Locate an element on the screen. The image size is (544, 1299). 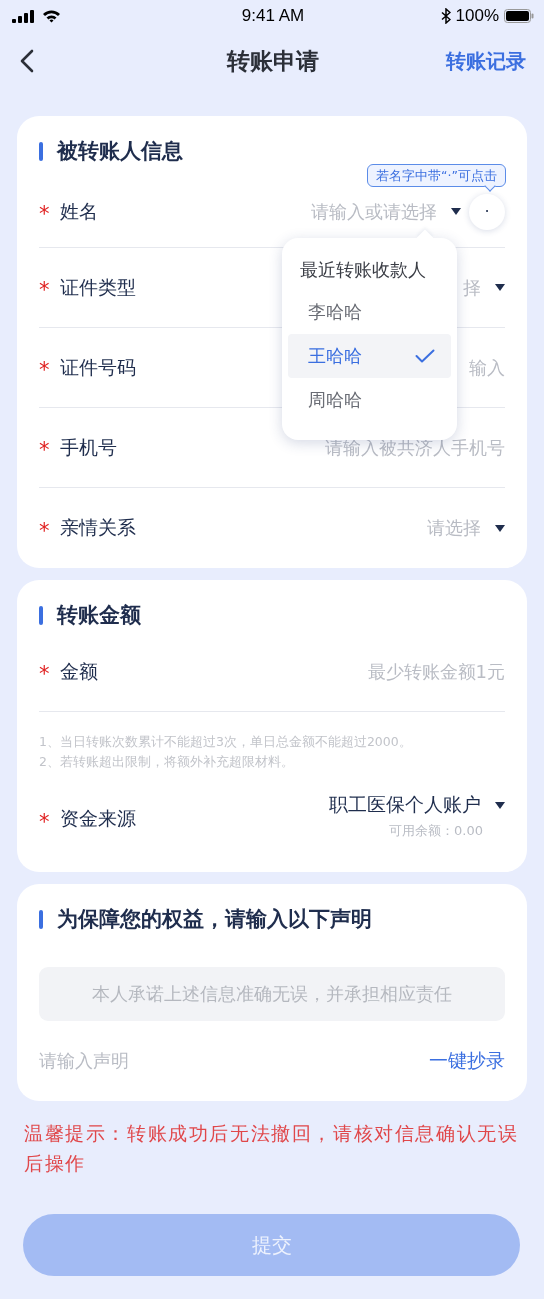
section-title: 转账金额 is located at coordinates (99, 615).